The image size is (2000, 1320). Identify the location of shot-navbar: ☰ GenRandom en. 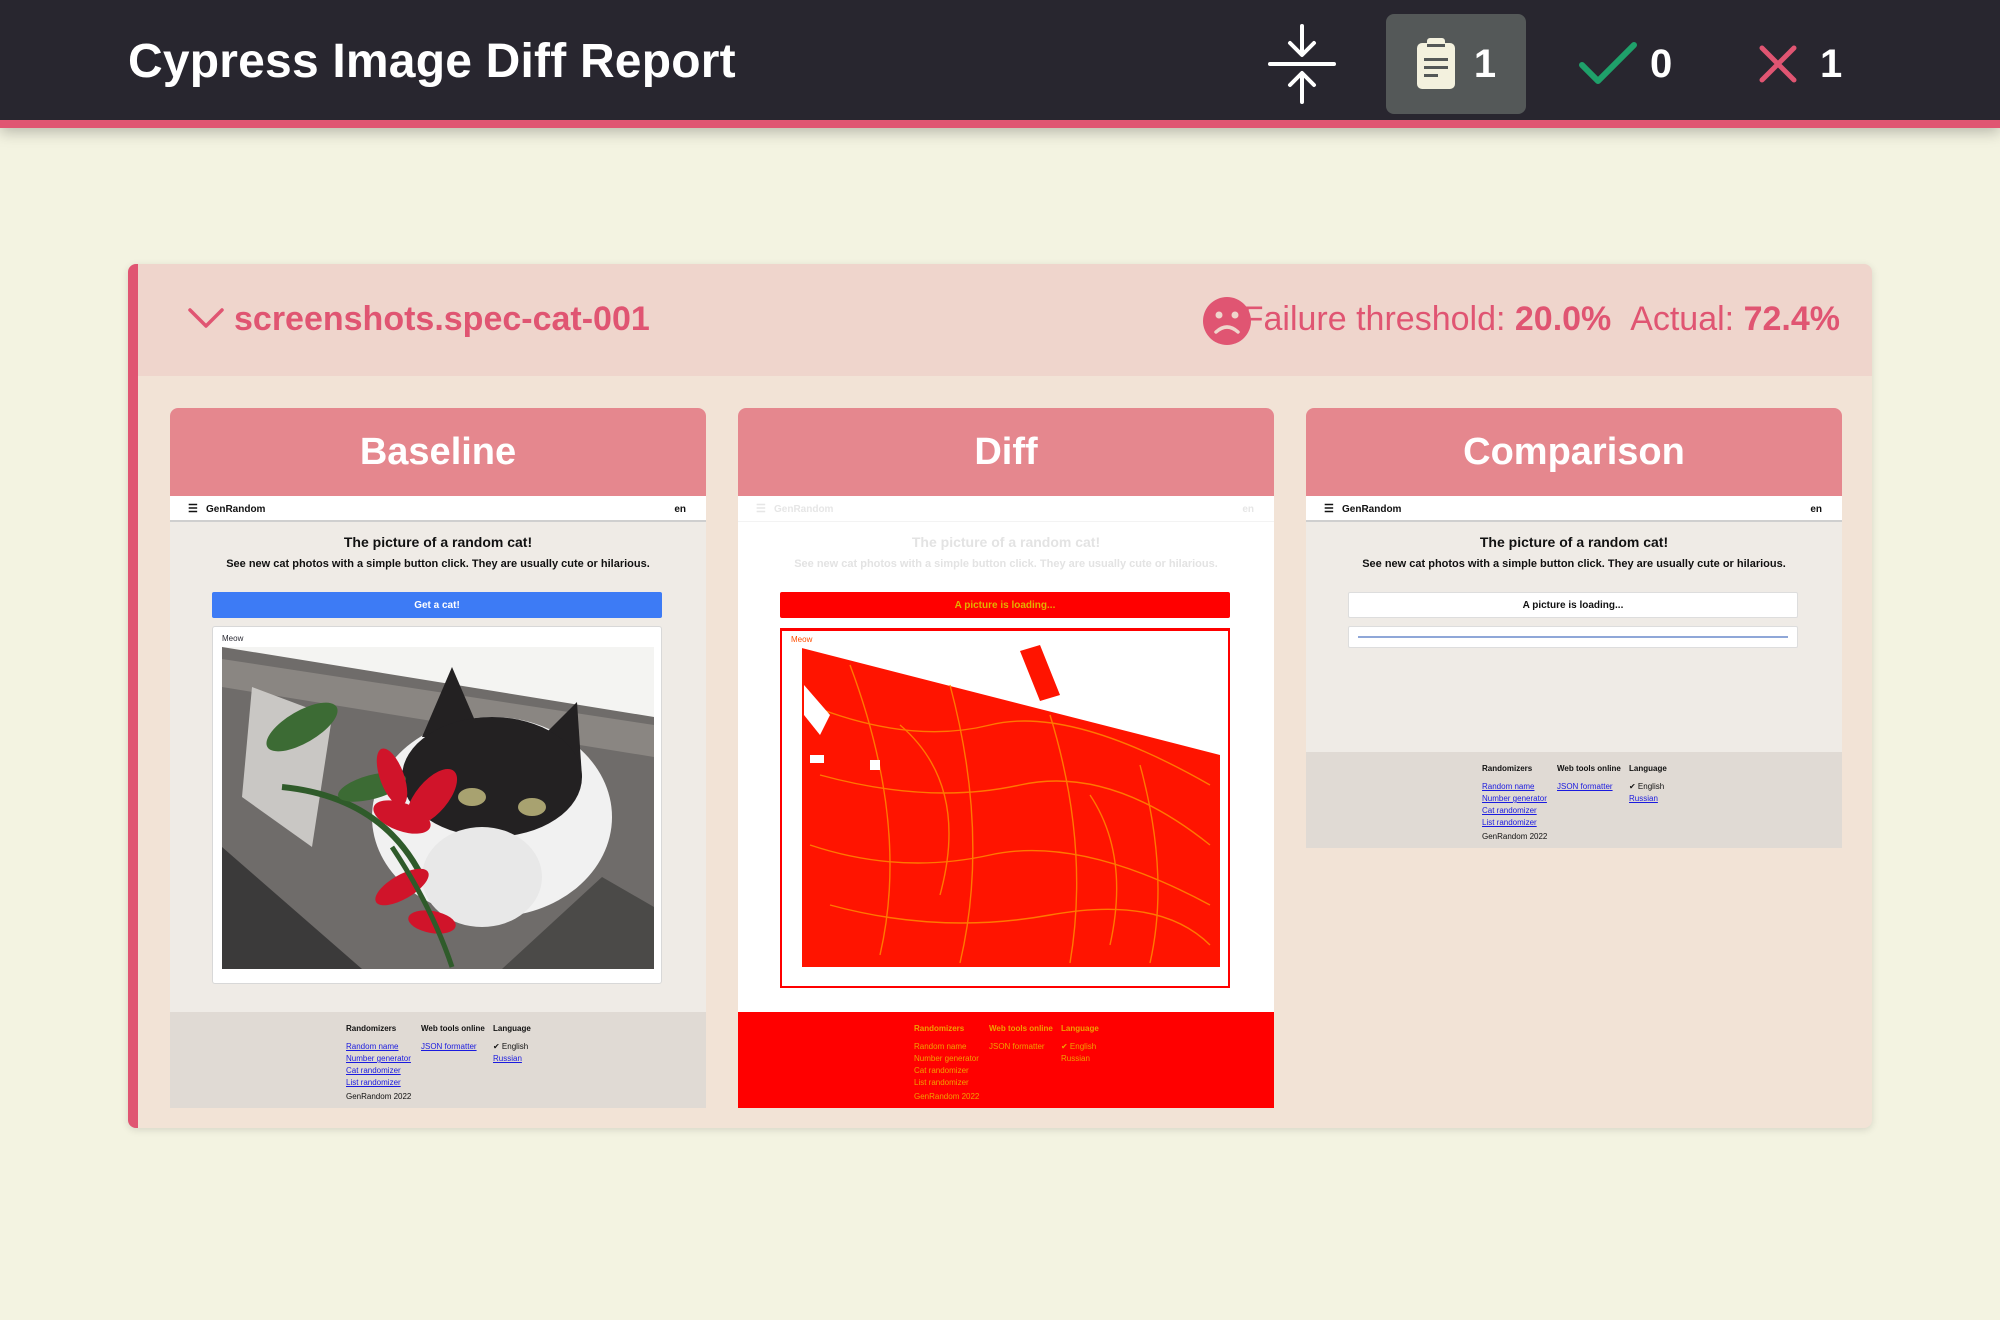
(438, 509).